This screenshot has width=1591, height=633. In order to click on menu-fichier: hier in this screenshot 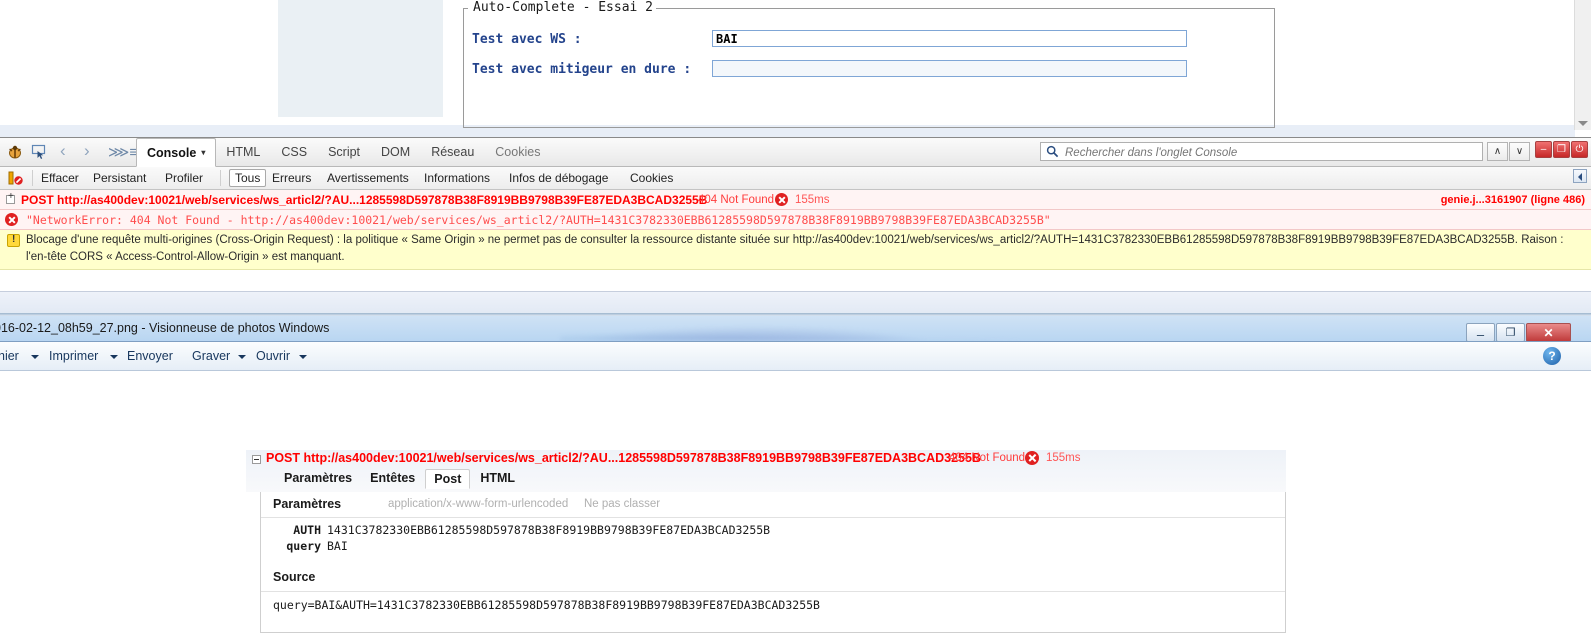, I will do `click(9, 356)`.